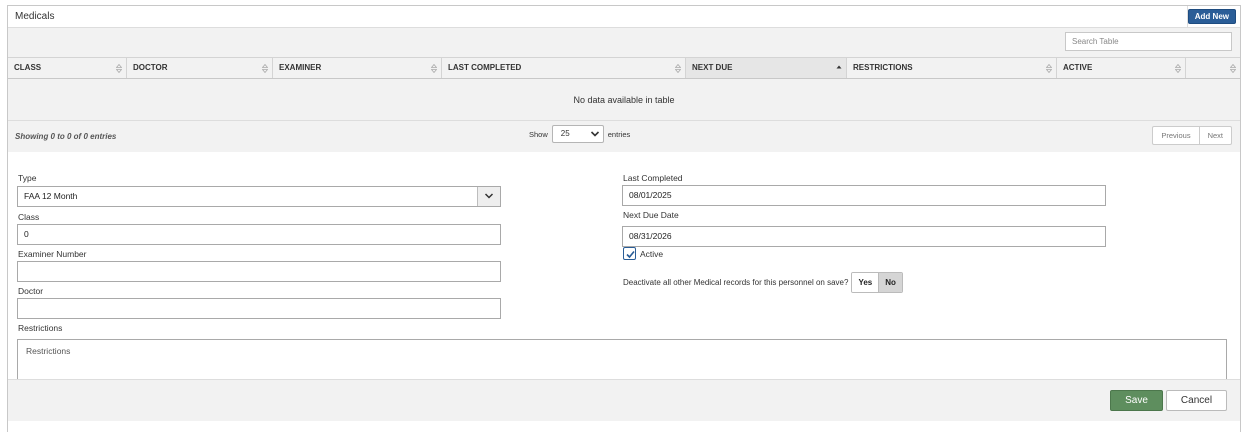 The height and width of the screenshot is (432, 1256). What do you see at coordinates (27, 178) in the screenshot?
I see `type-label: Type` at bounding box center [27, 178].